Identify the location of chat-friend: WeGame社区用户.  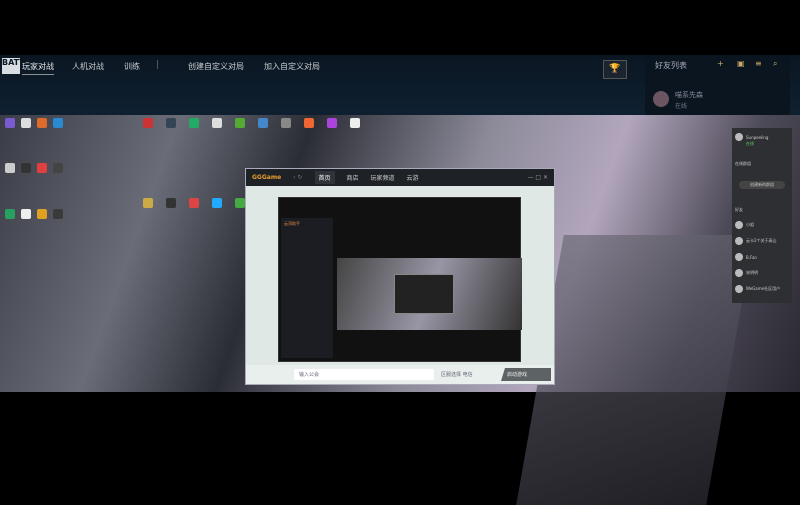
(763, 289).